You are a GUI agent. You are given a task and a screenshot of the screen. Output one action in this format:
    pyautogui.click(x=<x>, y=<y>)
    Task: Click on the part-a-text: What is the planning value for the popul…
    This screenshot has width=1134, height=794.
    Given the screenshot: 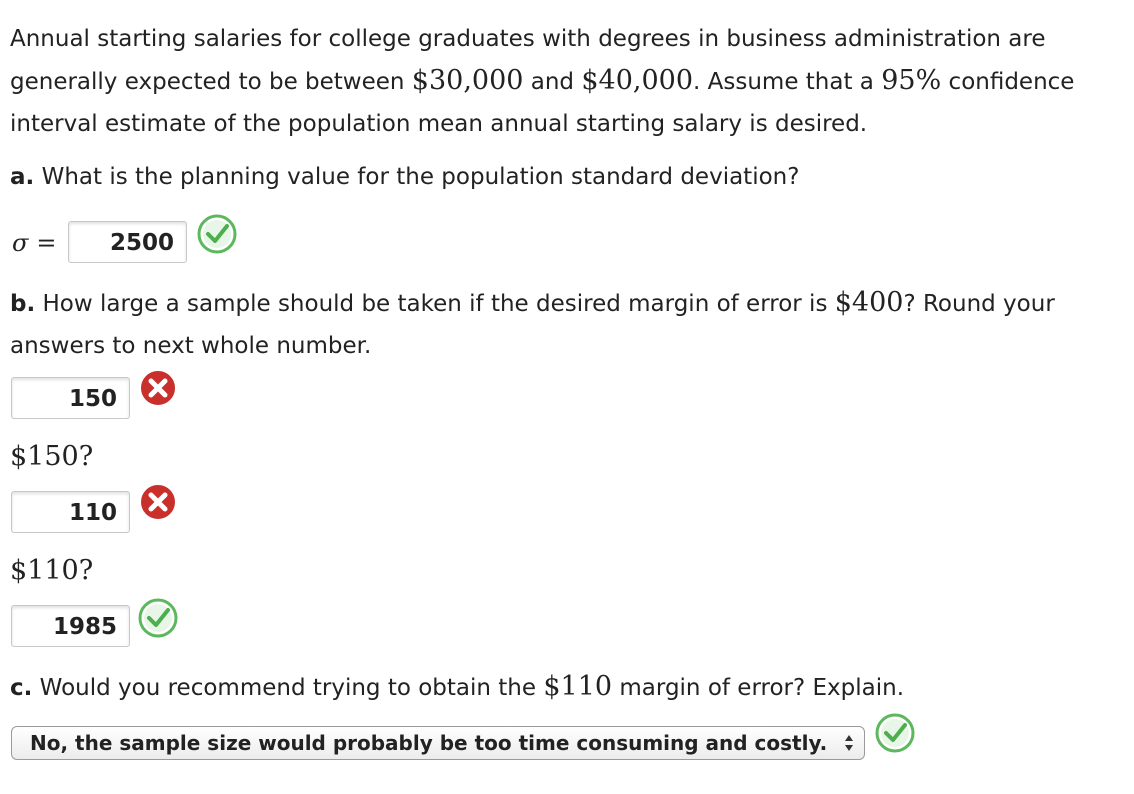 What is the action you would take?
    pyautogui.click(x=417, y=177)
    